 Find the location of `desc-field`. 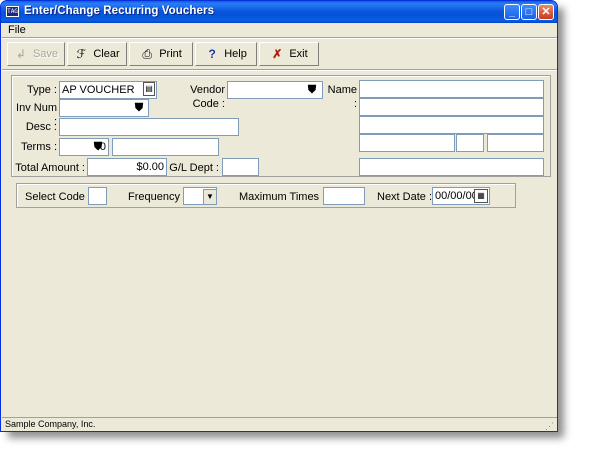

desc-field is located at coordinates (149, 127).